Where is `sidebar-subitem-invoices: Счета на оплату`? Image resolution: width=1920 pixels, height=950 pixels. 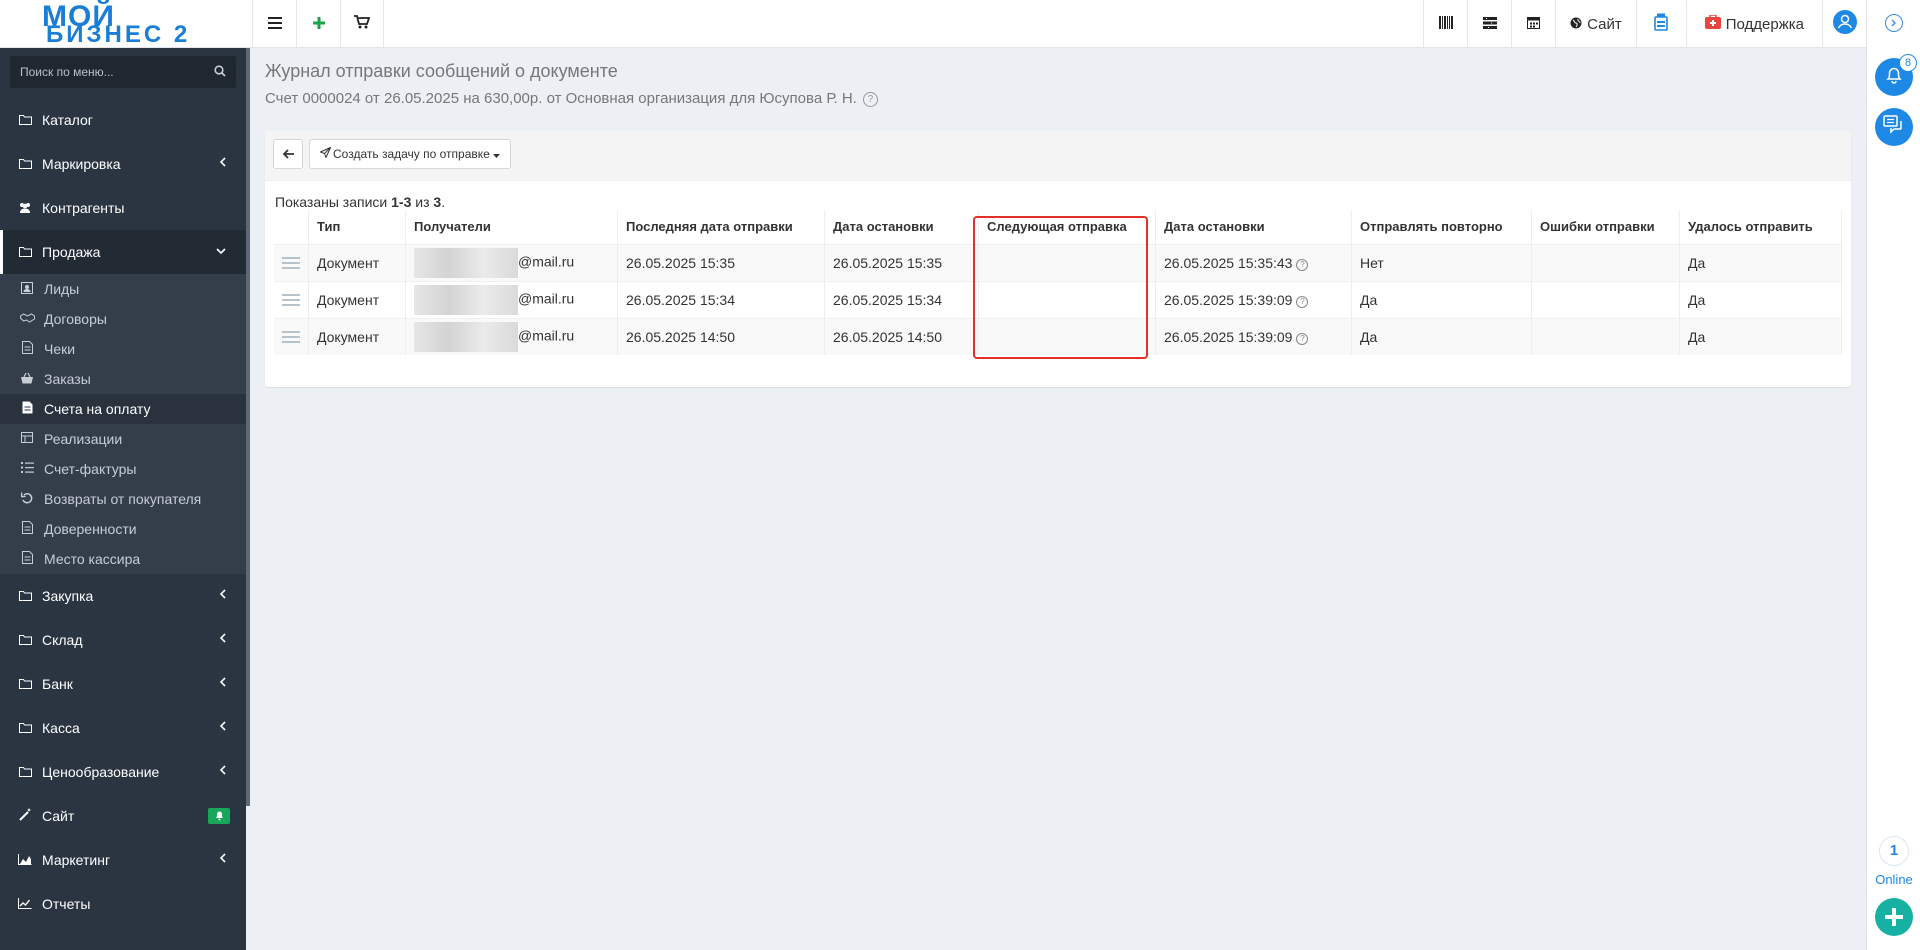 sidebar-subitem-invoices: Счета на оплату is located at coordinates (123, 409).